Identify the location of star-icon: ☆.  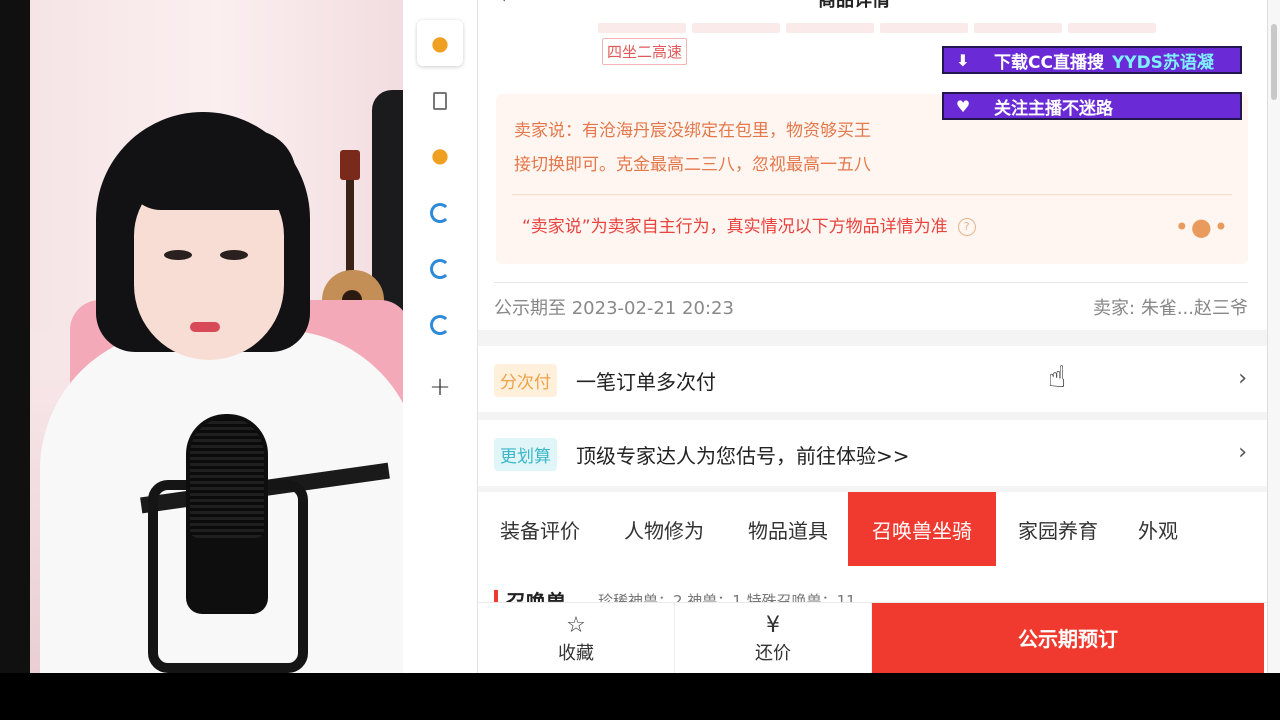
(576, 625).